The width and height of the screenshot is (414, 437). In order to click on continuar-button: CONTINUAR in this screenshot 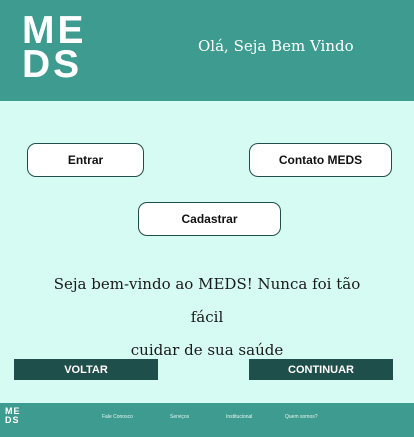, I will do `click(321, 369)`.